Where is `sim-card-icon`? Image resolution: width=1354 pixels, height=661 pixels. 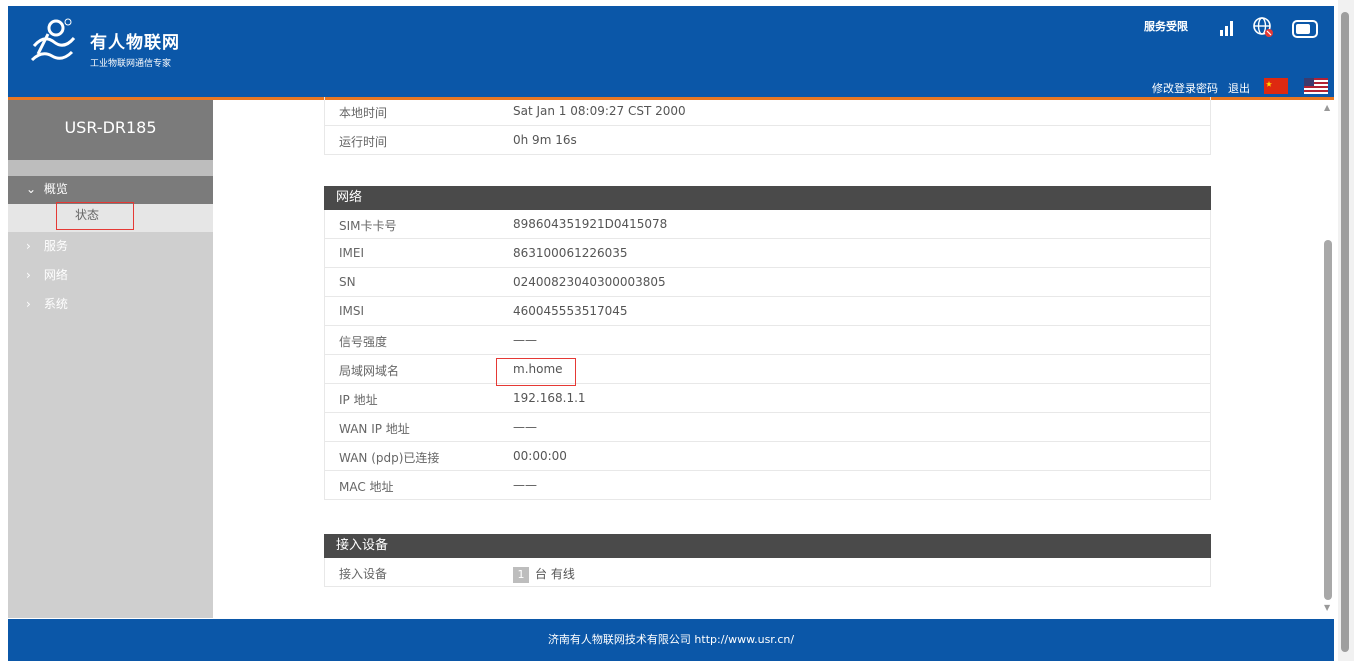 sim-card-icon is located at coordinates (1305, 29).